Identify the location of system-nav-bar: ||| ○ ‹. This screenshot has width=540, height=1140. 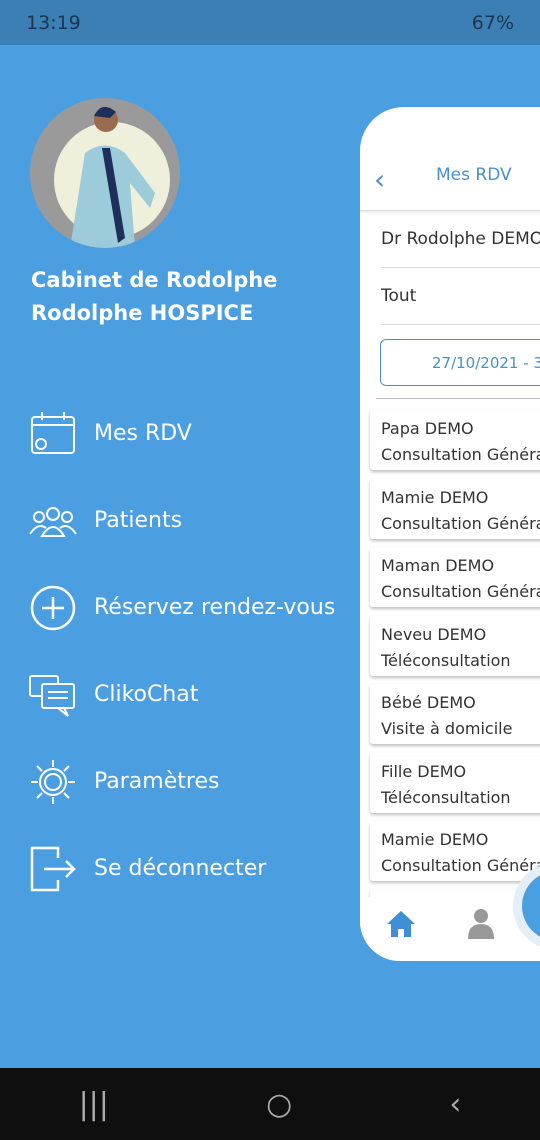
(270, 1104).